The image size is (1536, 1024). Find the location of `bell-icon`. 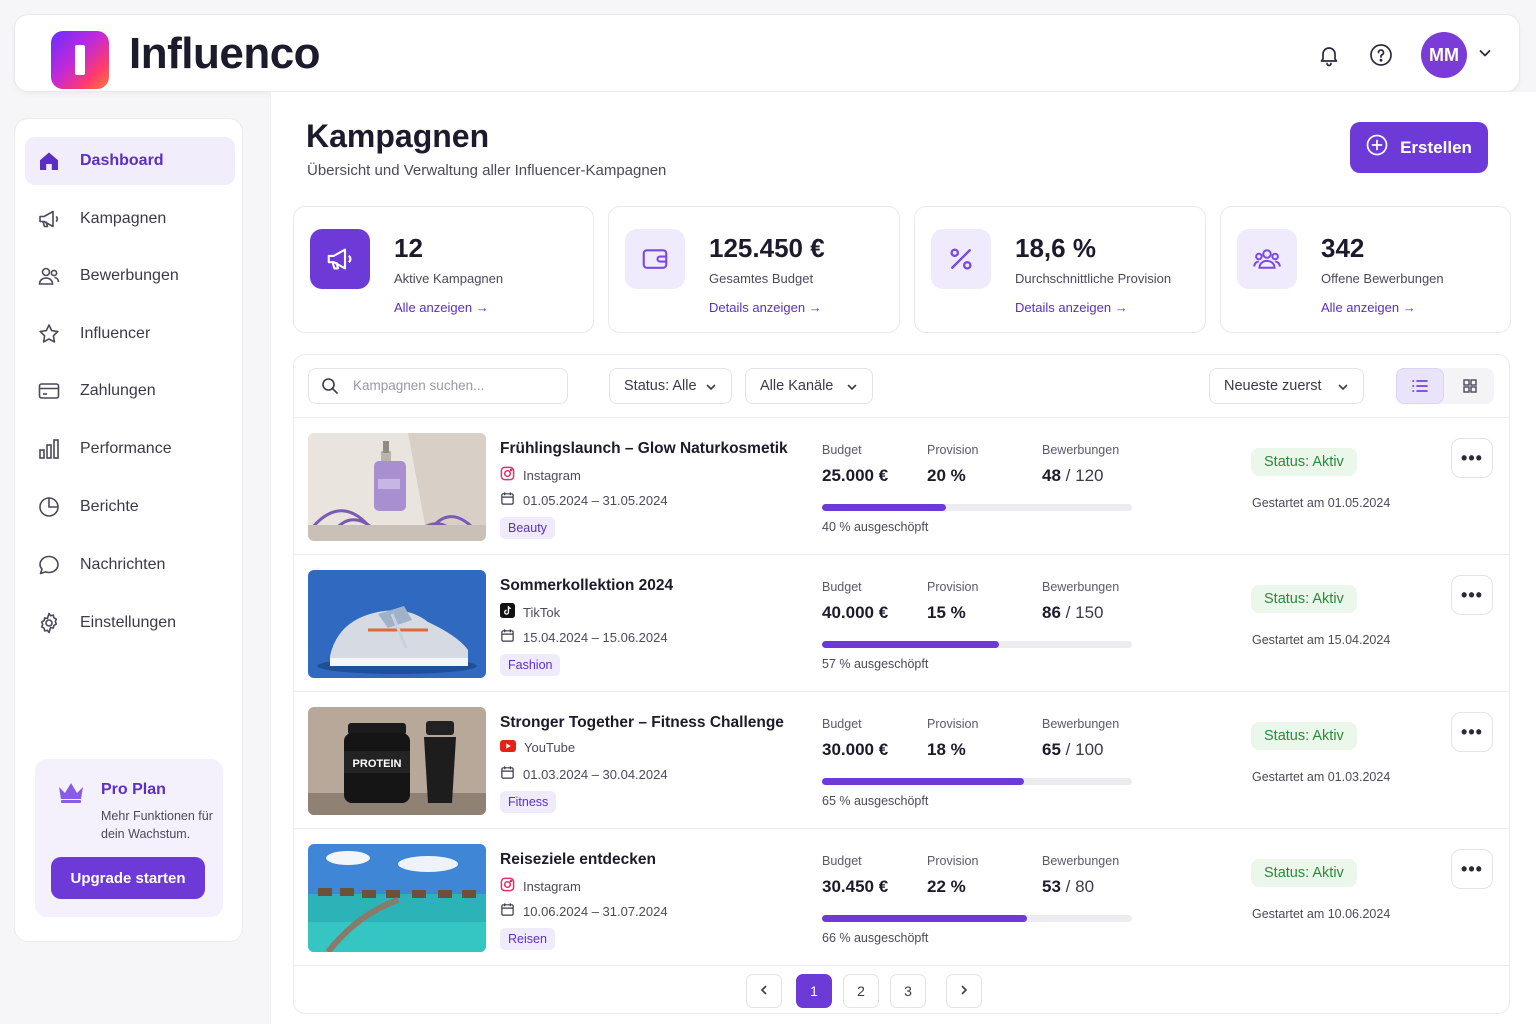

bell-icon is located at coordinates (1329, 55).